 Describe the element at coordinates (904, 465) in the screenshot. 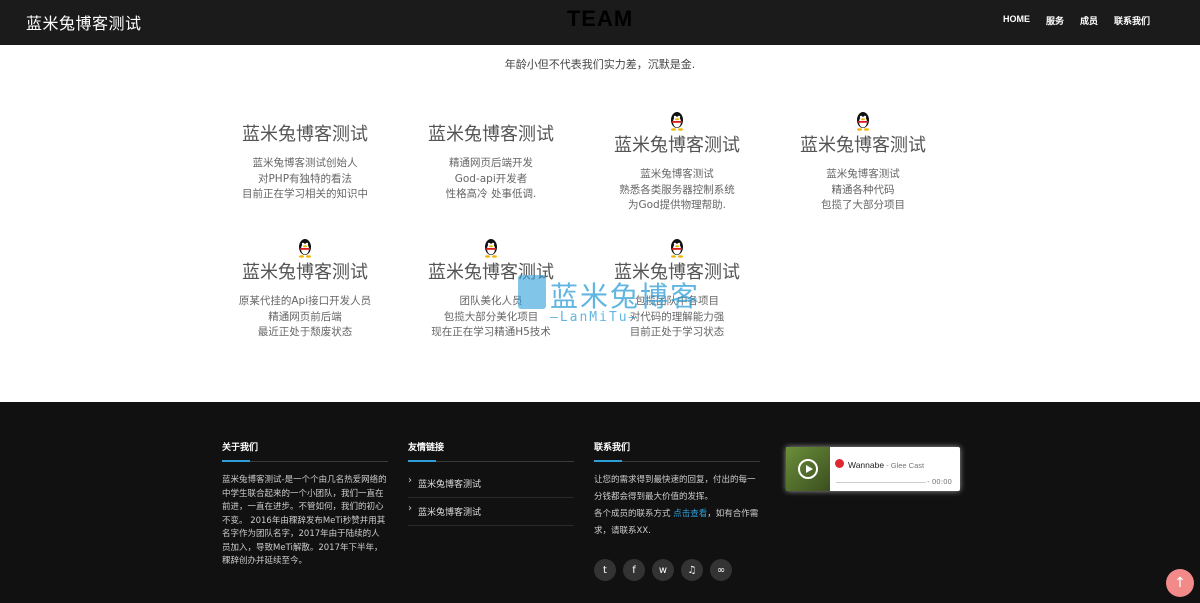

I see `song-artist: - Glee Cast` at that location.